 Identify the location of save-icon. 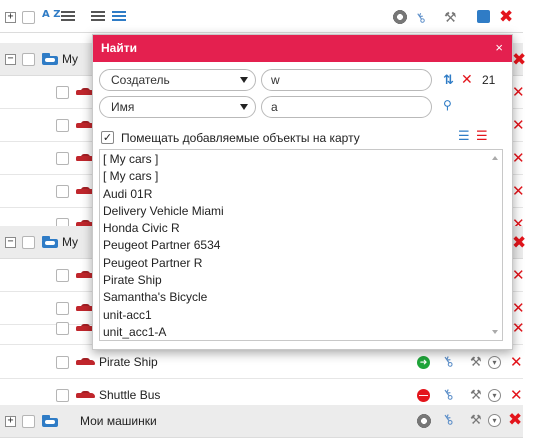
(483, 16).